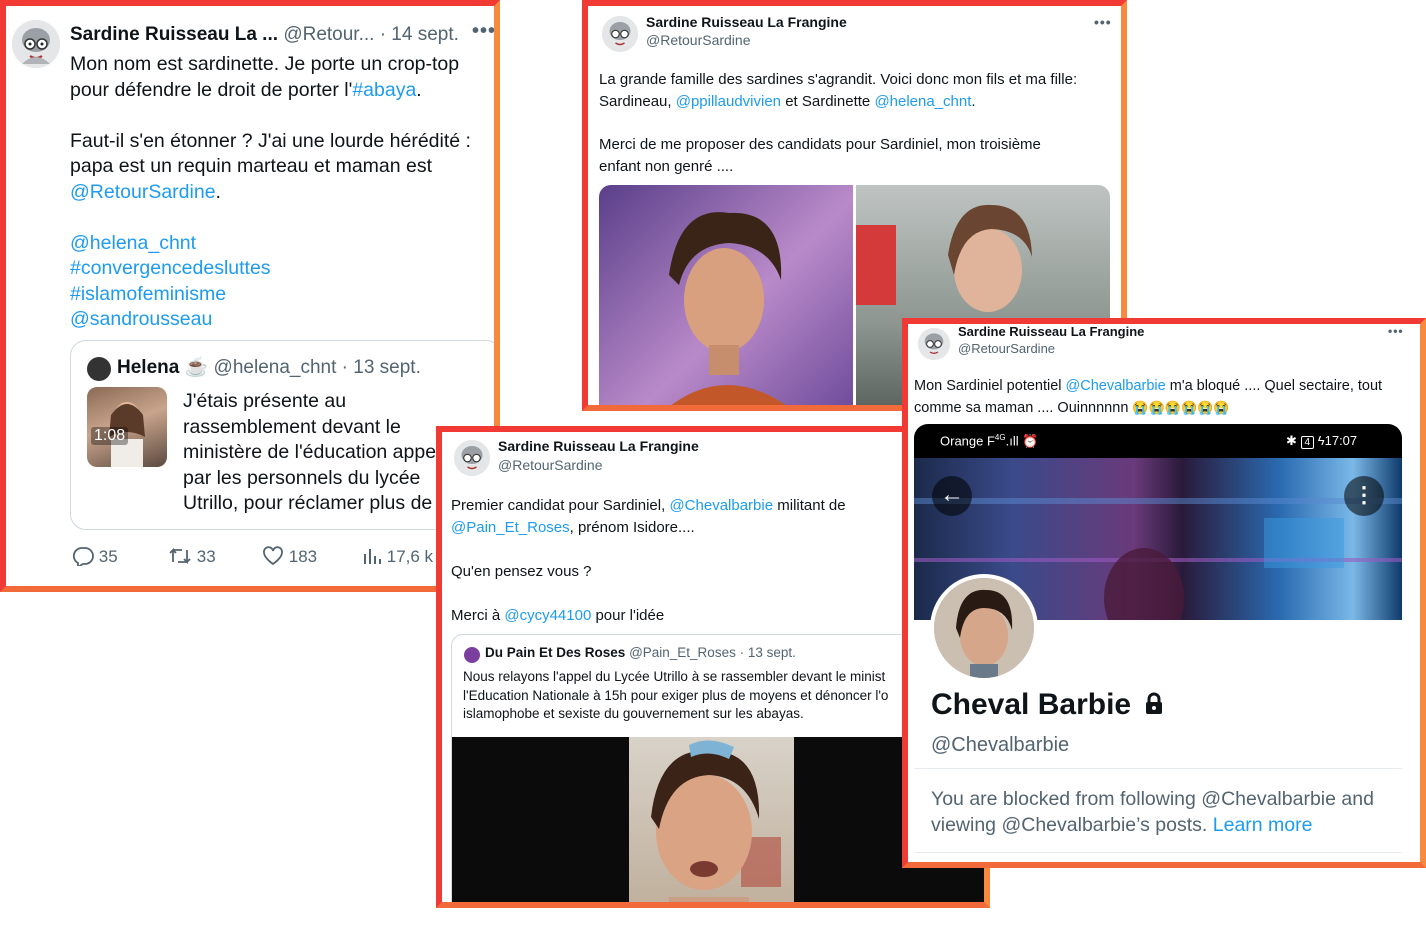 The width and height of the screenshot is (1426, 927). I want to click on views-button: 17,6 k, so click(397, 556).